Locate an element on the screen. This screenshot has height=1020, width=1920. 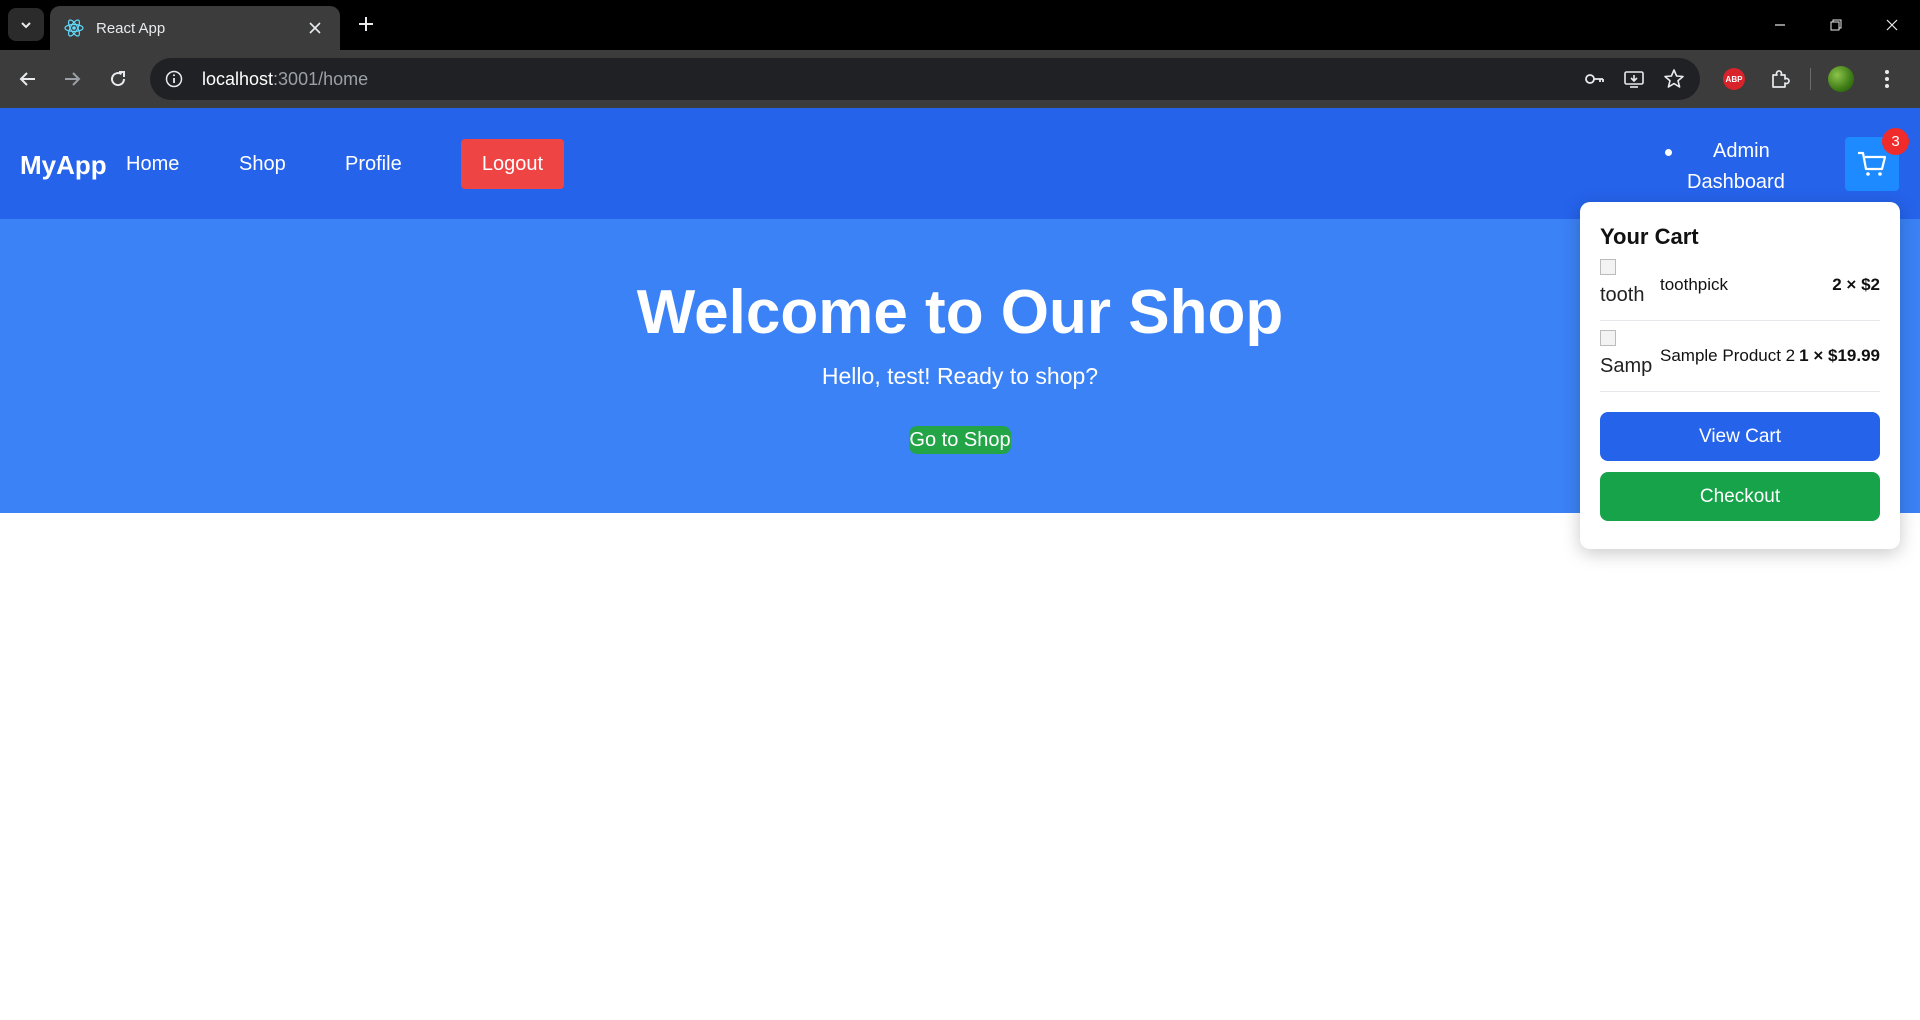
browser-menu-button is located at coordinates (1887, 79).